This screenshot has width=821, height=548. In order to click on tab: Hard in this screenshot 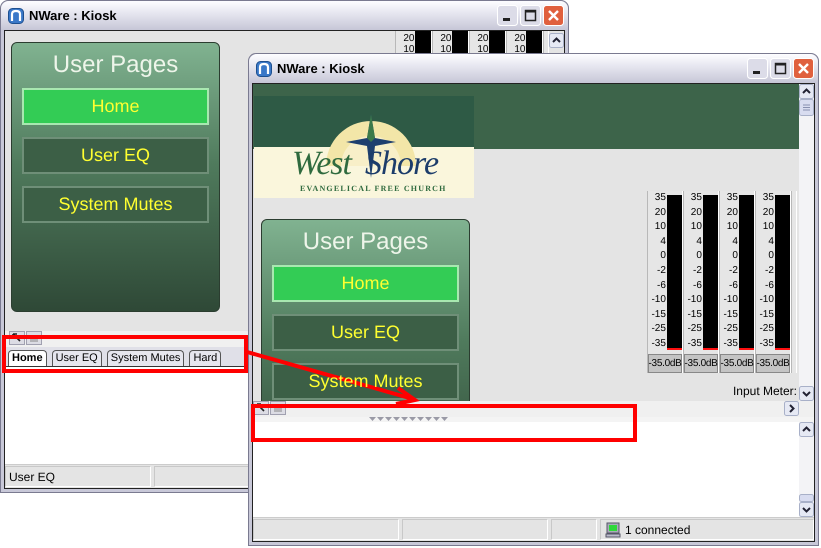, I will do `click(205, 358)`.